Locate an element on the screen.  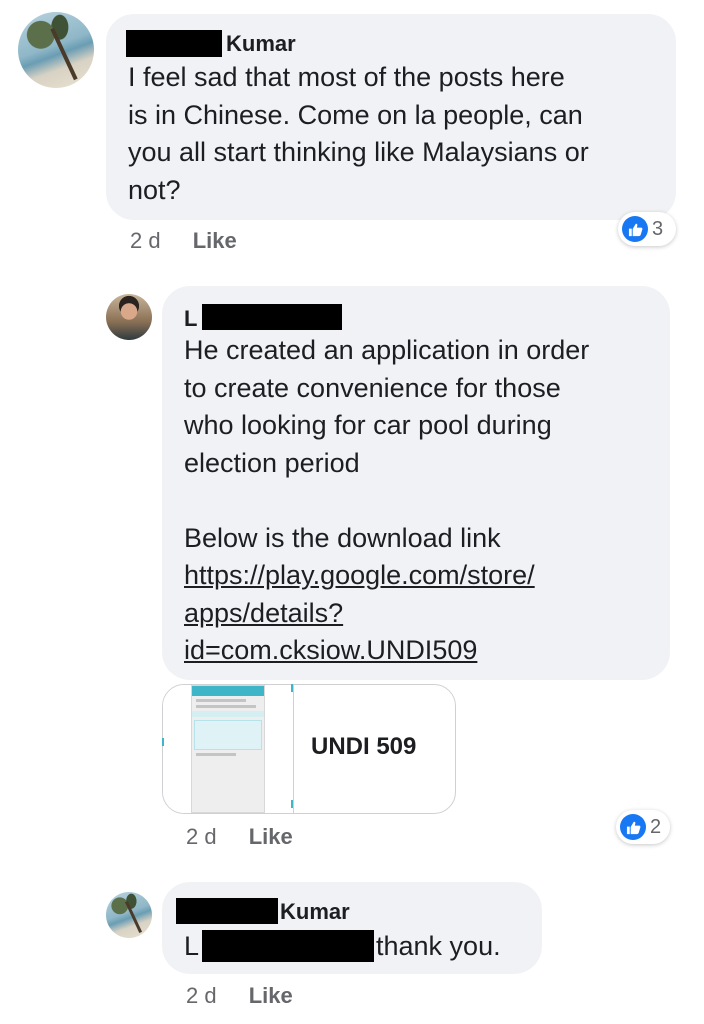
redacted-mention is located at coordinates (288, 946).